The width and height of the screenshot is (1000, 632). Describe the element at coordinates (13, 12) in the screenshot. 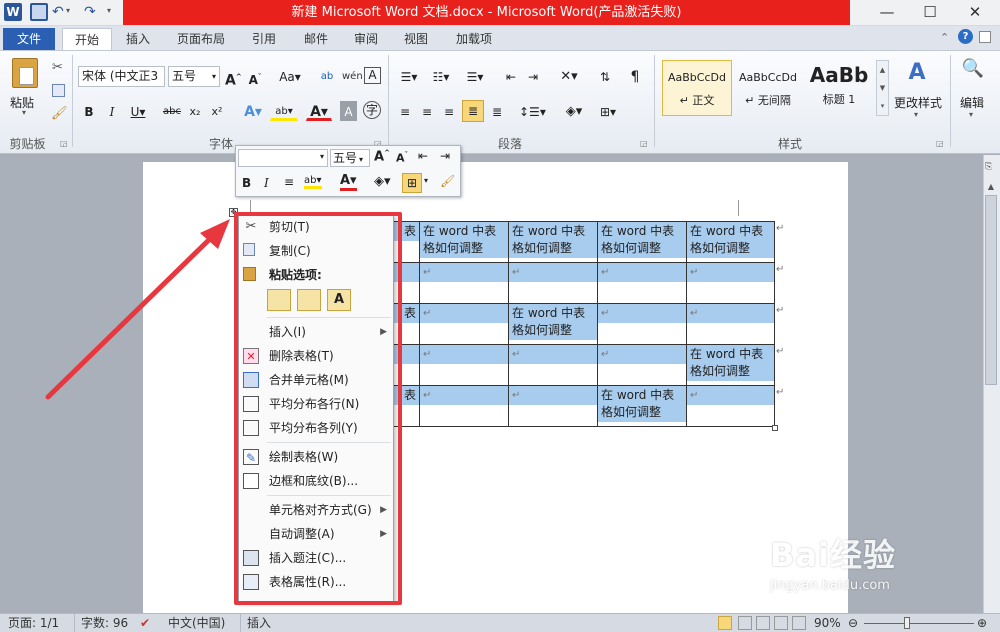

I see `word-logo-icon: W` at that location.